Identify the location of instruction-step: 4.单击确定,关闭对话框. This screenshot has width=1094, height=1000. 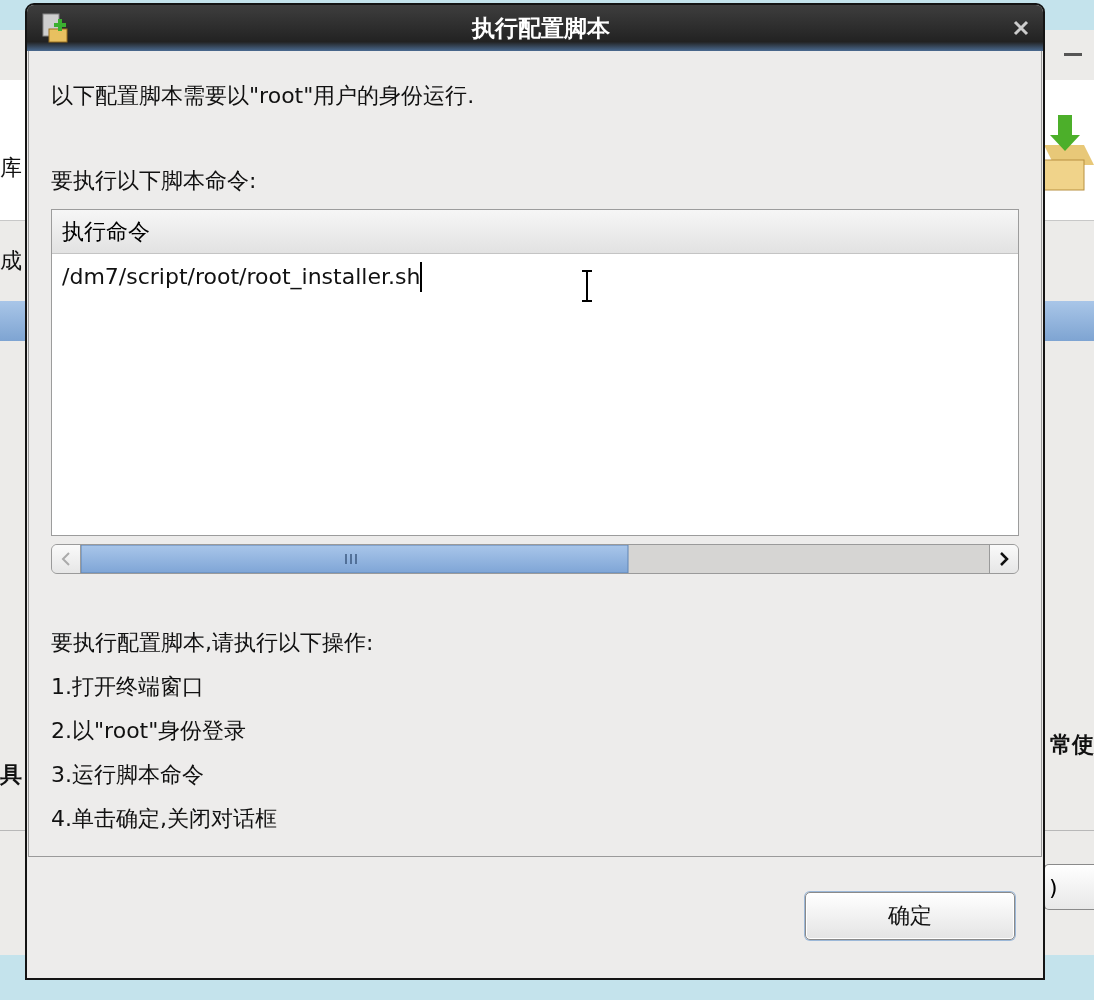
(535, 819).